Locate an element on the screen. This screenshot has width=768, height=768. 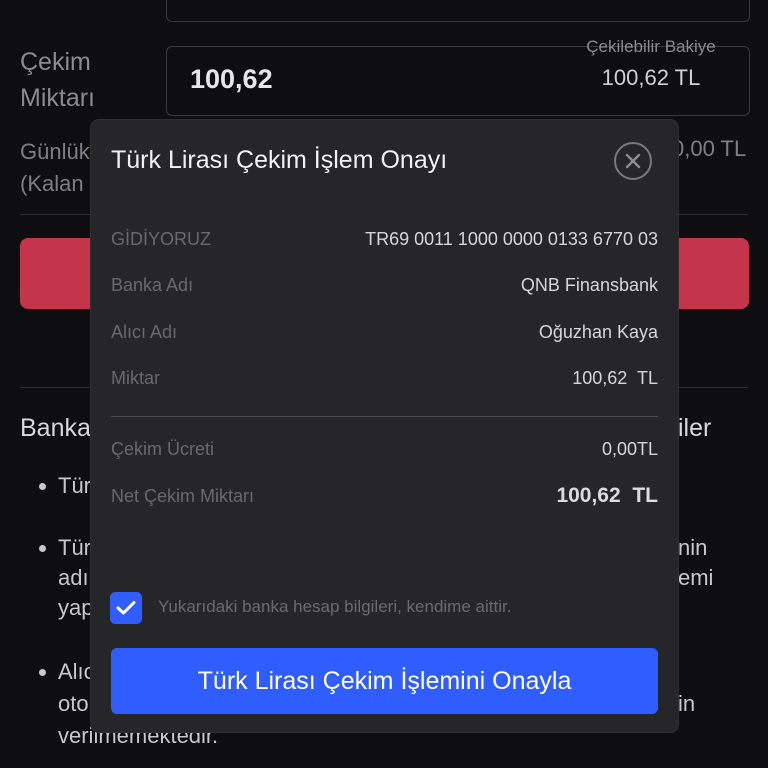
bullet-text: oto is located at coordinates (73, 703).